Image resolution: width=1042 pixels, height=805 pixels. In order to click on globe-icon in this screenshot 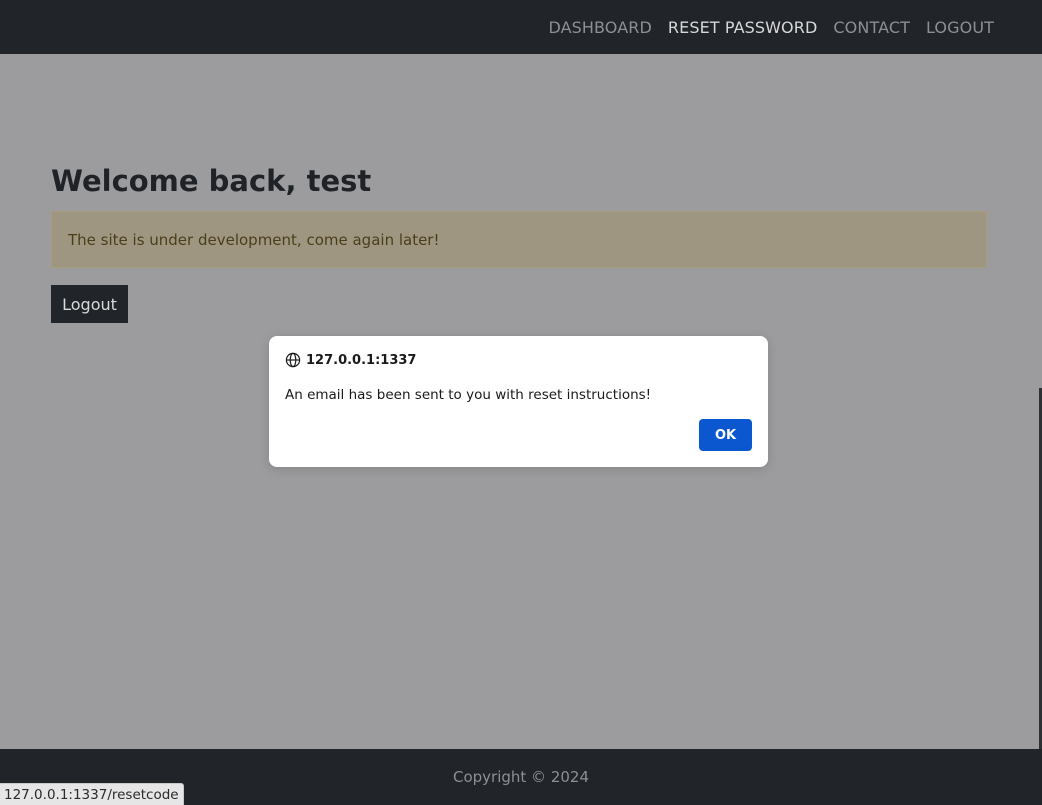, I will do `click(293, 360)`.